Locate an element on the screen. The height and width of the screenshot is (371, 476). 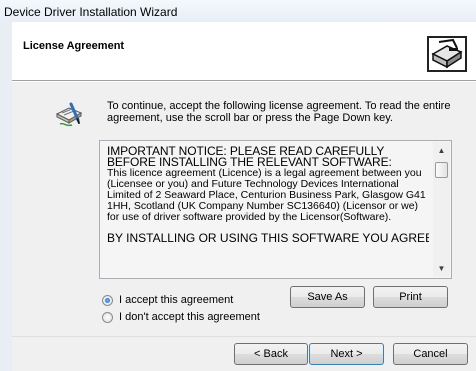
save-as-button: Save As is located at coordinates (327, 297).